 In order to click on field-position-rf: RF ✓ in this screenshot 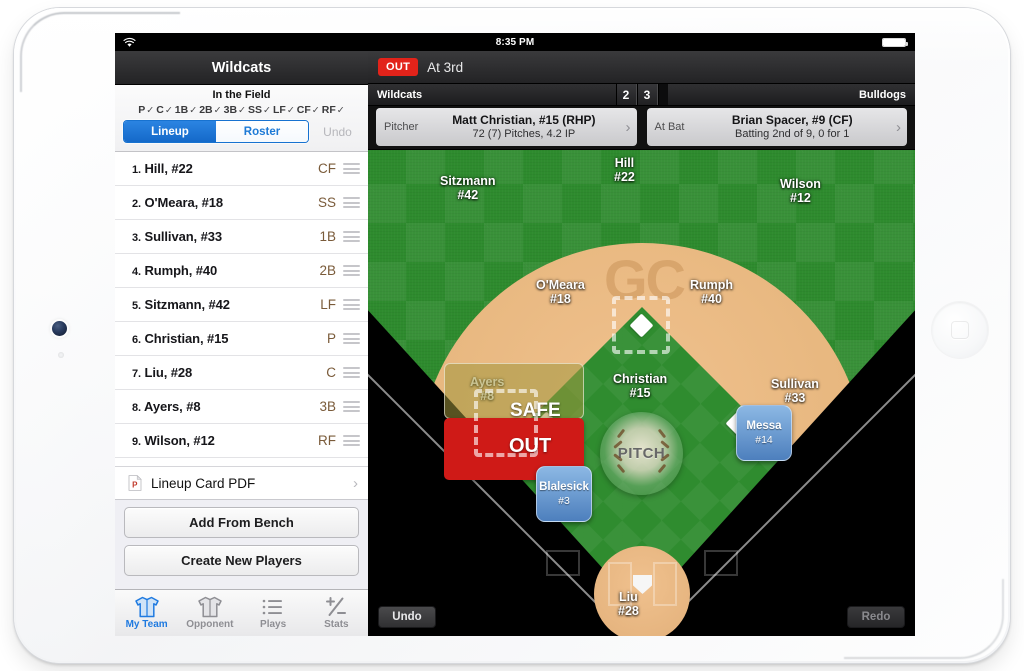, I will do `click(333, 110)`.